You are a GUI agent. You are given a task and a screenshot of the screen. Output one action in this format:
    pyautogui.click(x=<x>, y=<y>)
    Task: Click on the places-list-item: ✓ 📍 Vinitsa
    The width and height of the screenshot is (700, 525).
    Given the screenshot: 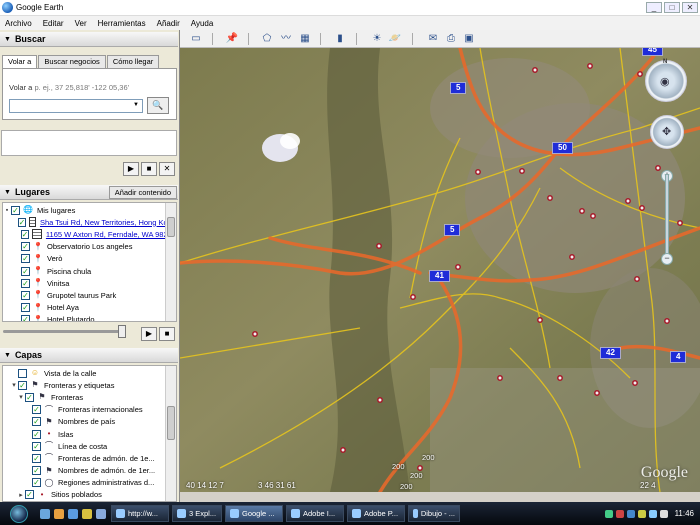 What is the action you would take?
    pyautogui.click(x=89, y=283)
    